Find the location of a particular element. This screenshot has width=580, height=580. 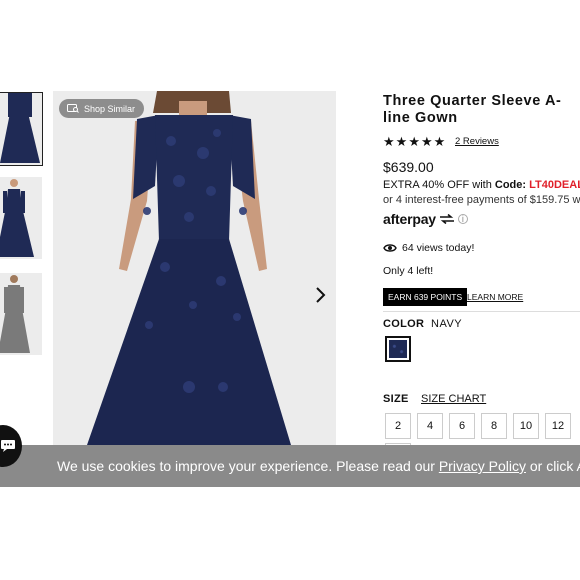

swatch-fill is located at coordinates (398, 349).